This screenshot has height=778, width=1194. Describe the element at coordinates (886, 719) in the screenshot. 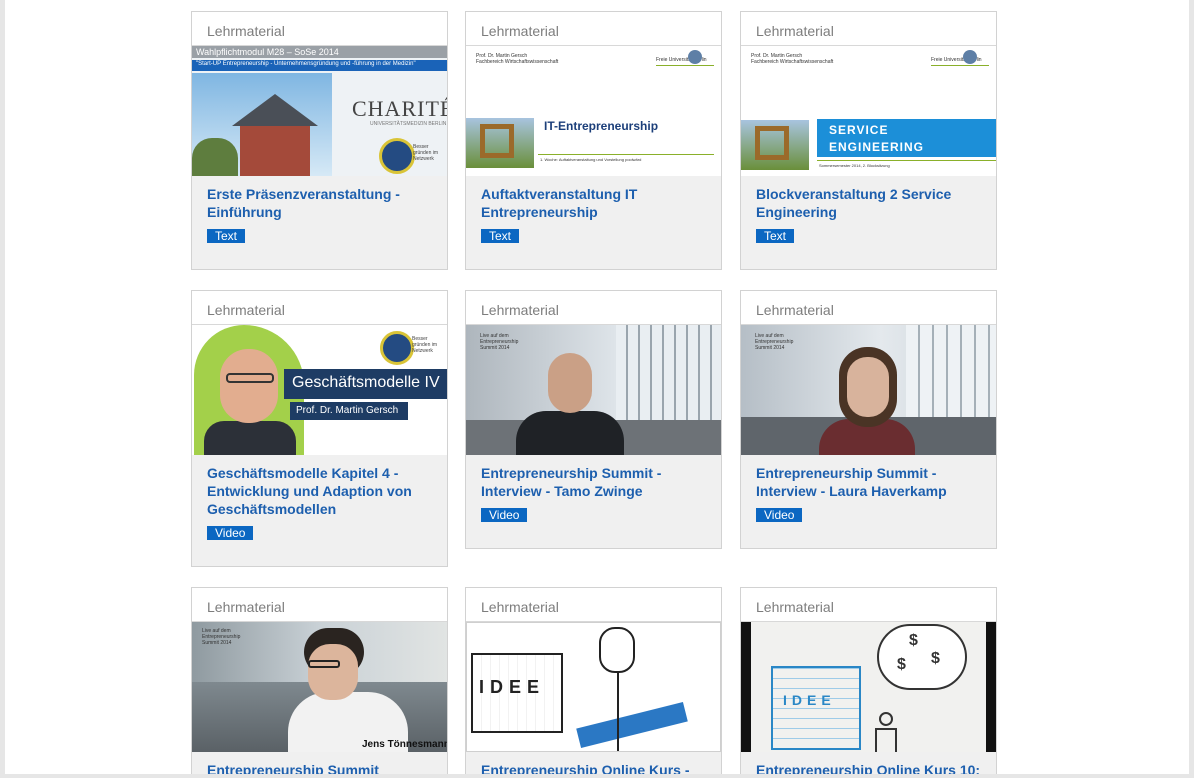

I see `person-figure` at that location.